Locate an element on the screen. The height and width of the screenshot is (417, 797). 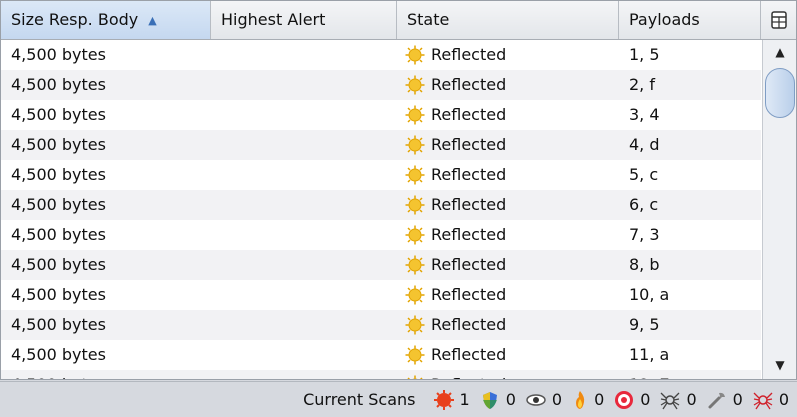
column-label: Size Resp. Body is located at coordinates (75, 19).